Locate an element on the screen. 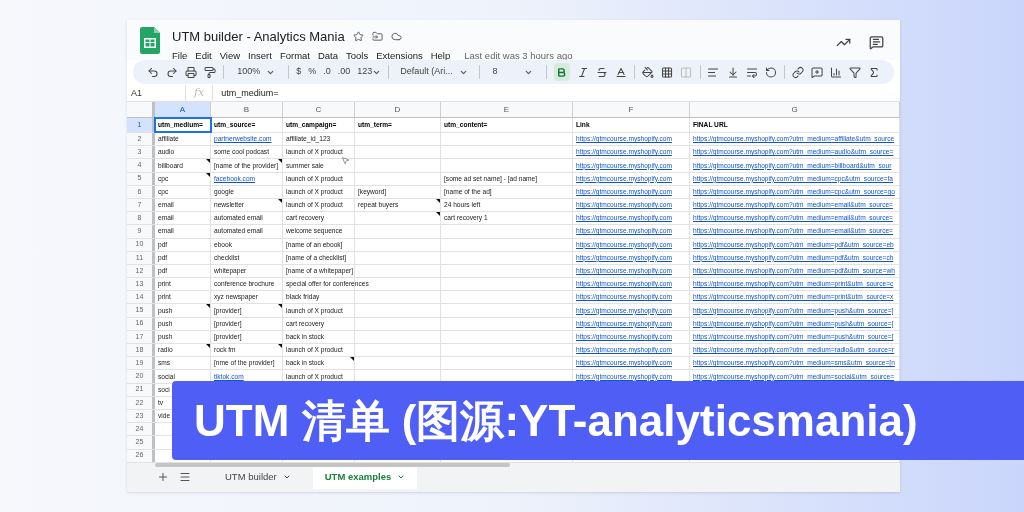 The width and height of the screenshot is (1024, 512). column-header: B is located at coordinates (247, 109).